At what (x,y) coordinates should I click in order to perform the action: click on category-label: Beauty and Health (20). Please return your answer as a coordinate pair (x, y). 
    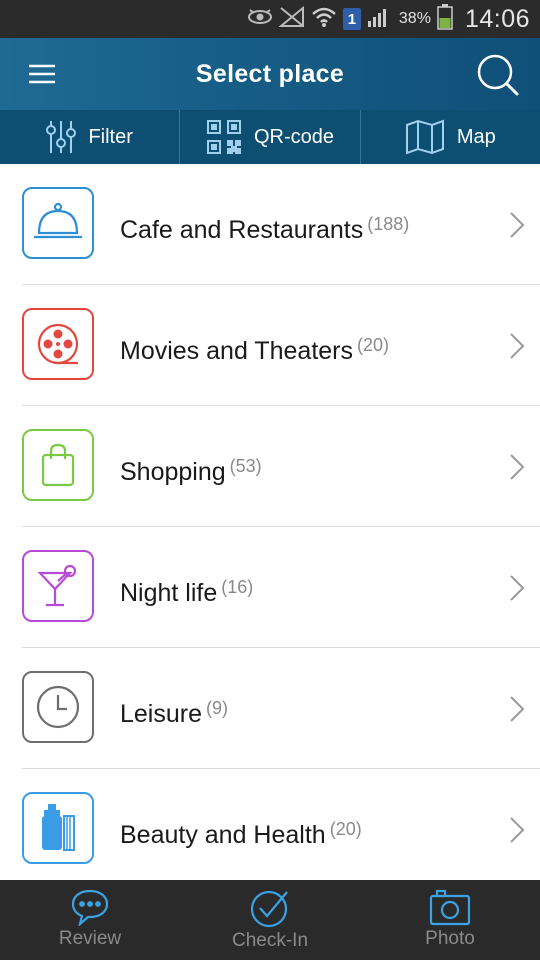
    Looking at the image, I should click on (241, 829).